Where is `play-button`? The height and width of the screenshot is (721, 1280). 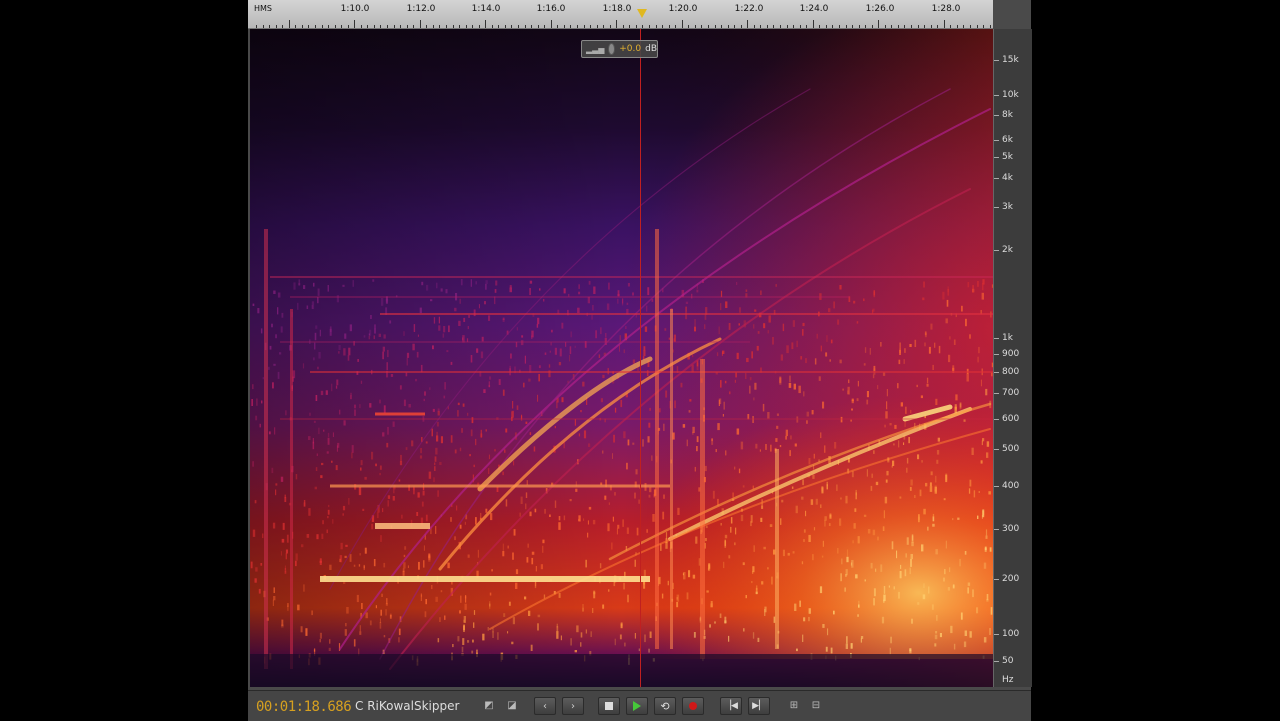 play-button is located at coordinates (637, 706).